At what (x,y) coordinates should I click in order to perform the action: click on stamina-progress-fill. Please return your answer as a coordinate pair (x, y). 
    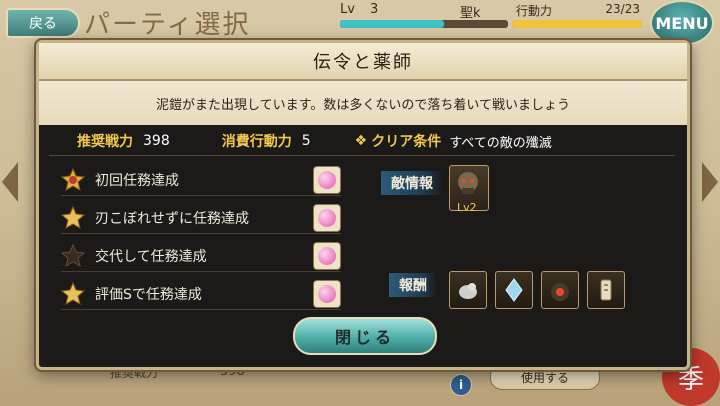
    Looking at the image, I should click on (577, 24).